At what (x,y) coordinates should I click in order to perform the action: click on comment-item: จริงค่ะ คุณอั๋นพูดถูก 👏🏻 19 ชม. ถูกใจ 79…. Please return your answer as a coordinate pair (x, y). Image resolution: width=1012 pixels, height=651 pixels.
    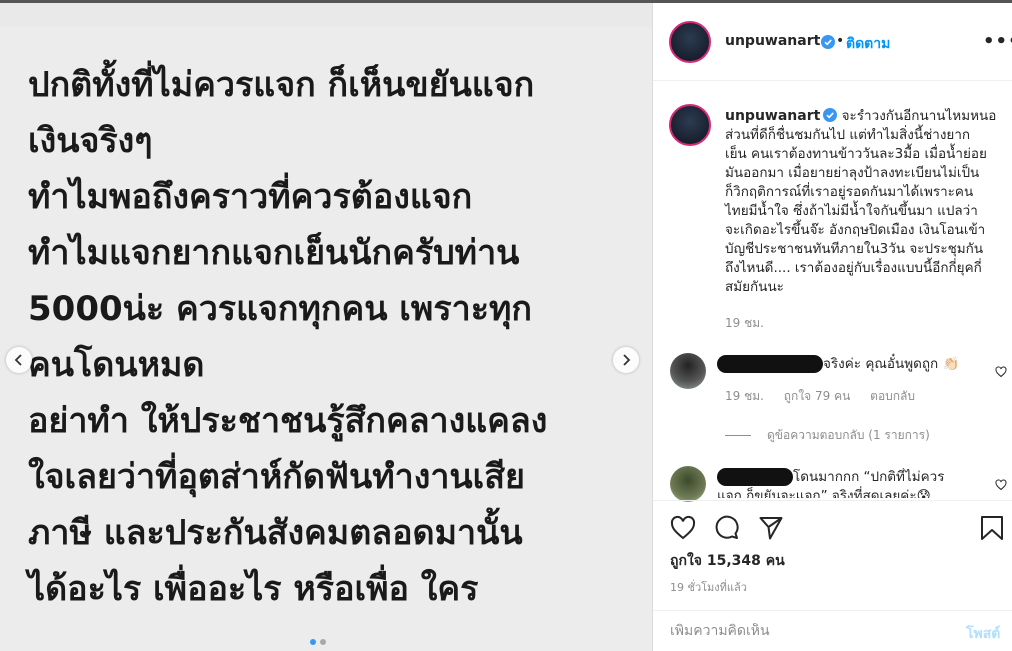
    Looking at the image, I should click on (858, 380).